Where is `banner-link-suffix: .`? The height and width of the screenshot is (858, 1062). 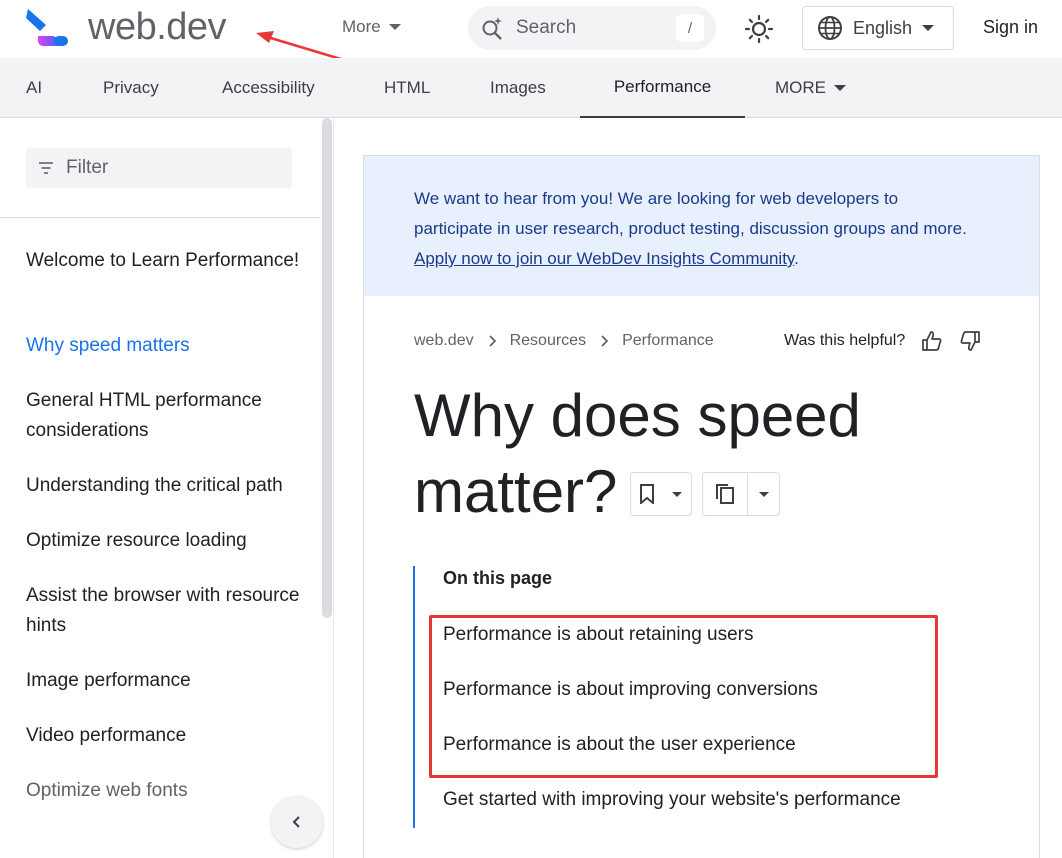 banner-link-suffix: . is located at coordinates (796, 258).